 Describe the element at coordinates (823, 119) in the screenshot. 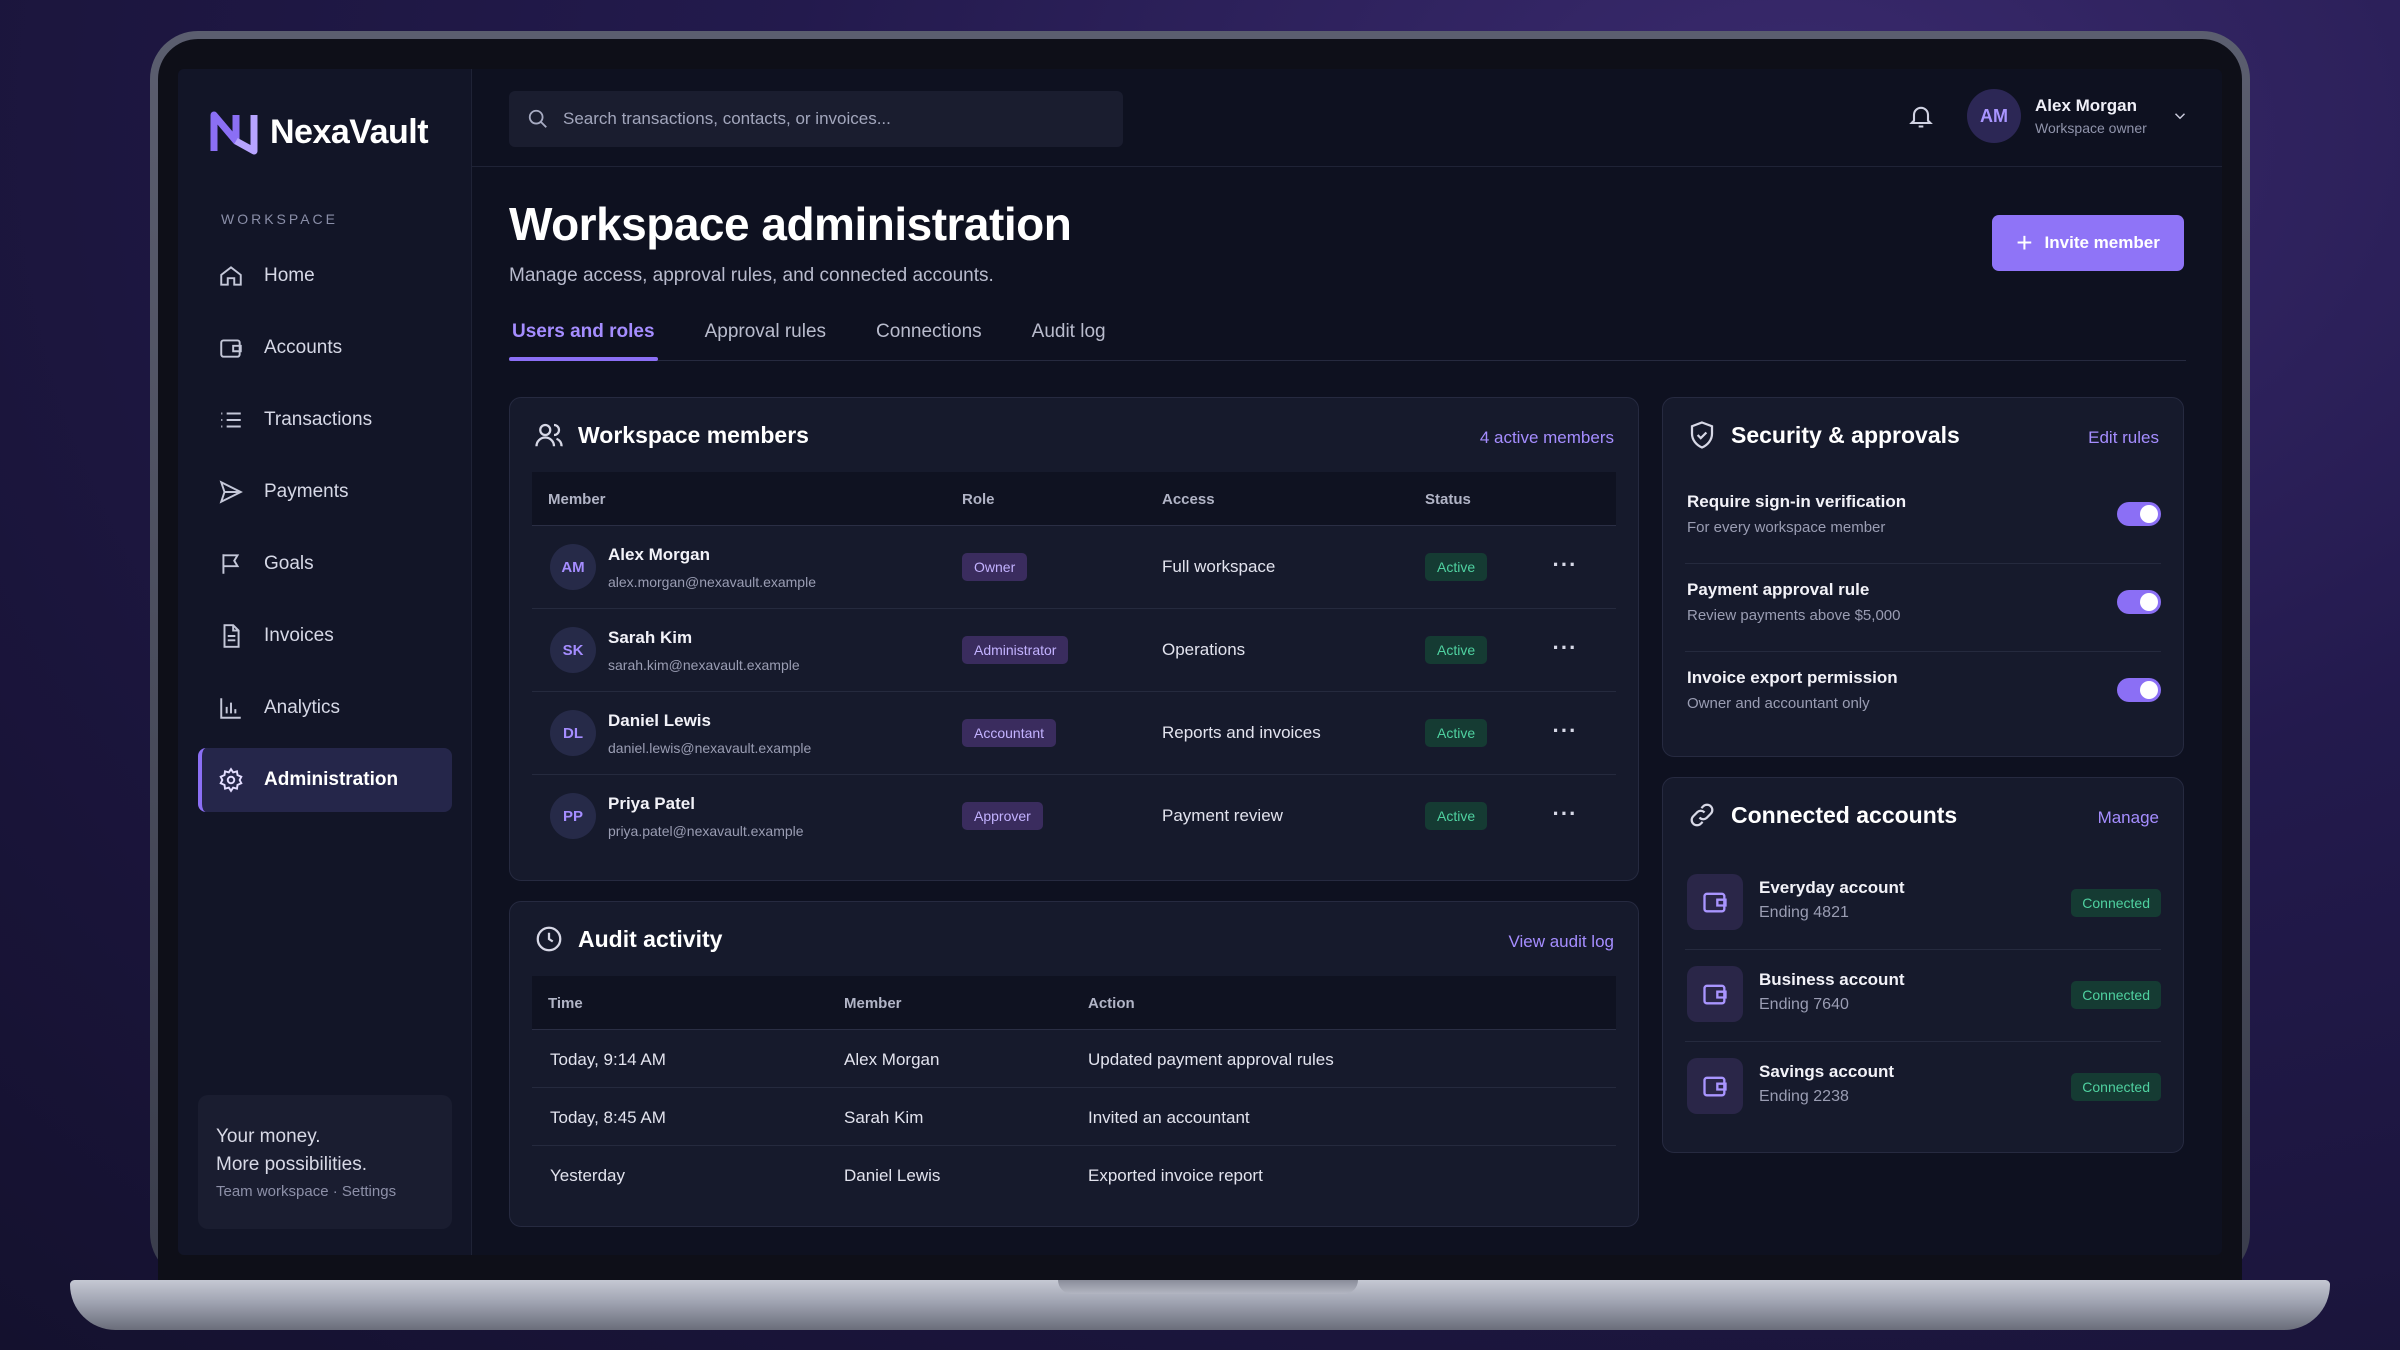

I see `search-input` at that location.